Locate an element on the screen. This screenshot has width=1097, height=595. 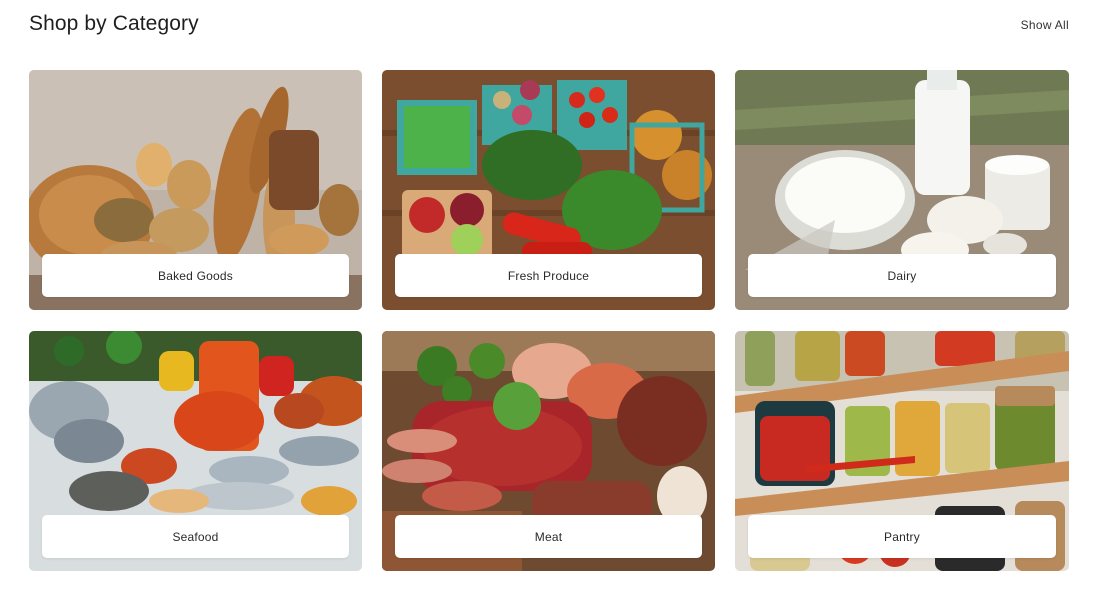
show-all-link: Show All is located at coordinates (1045, 25).